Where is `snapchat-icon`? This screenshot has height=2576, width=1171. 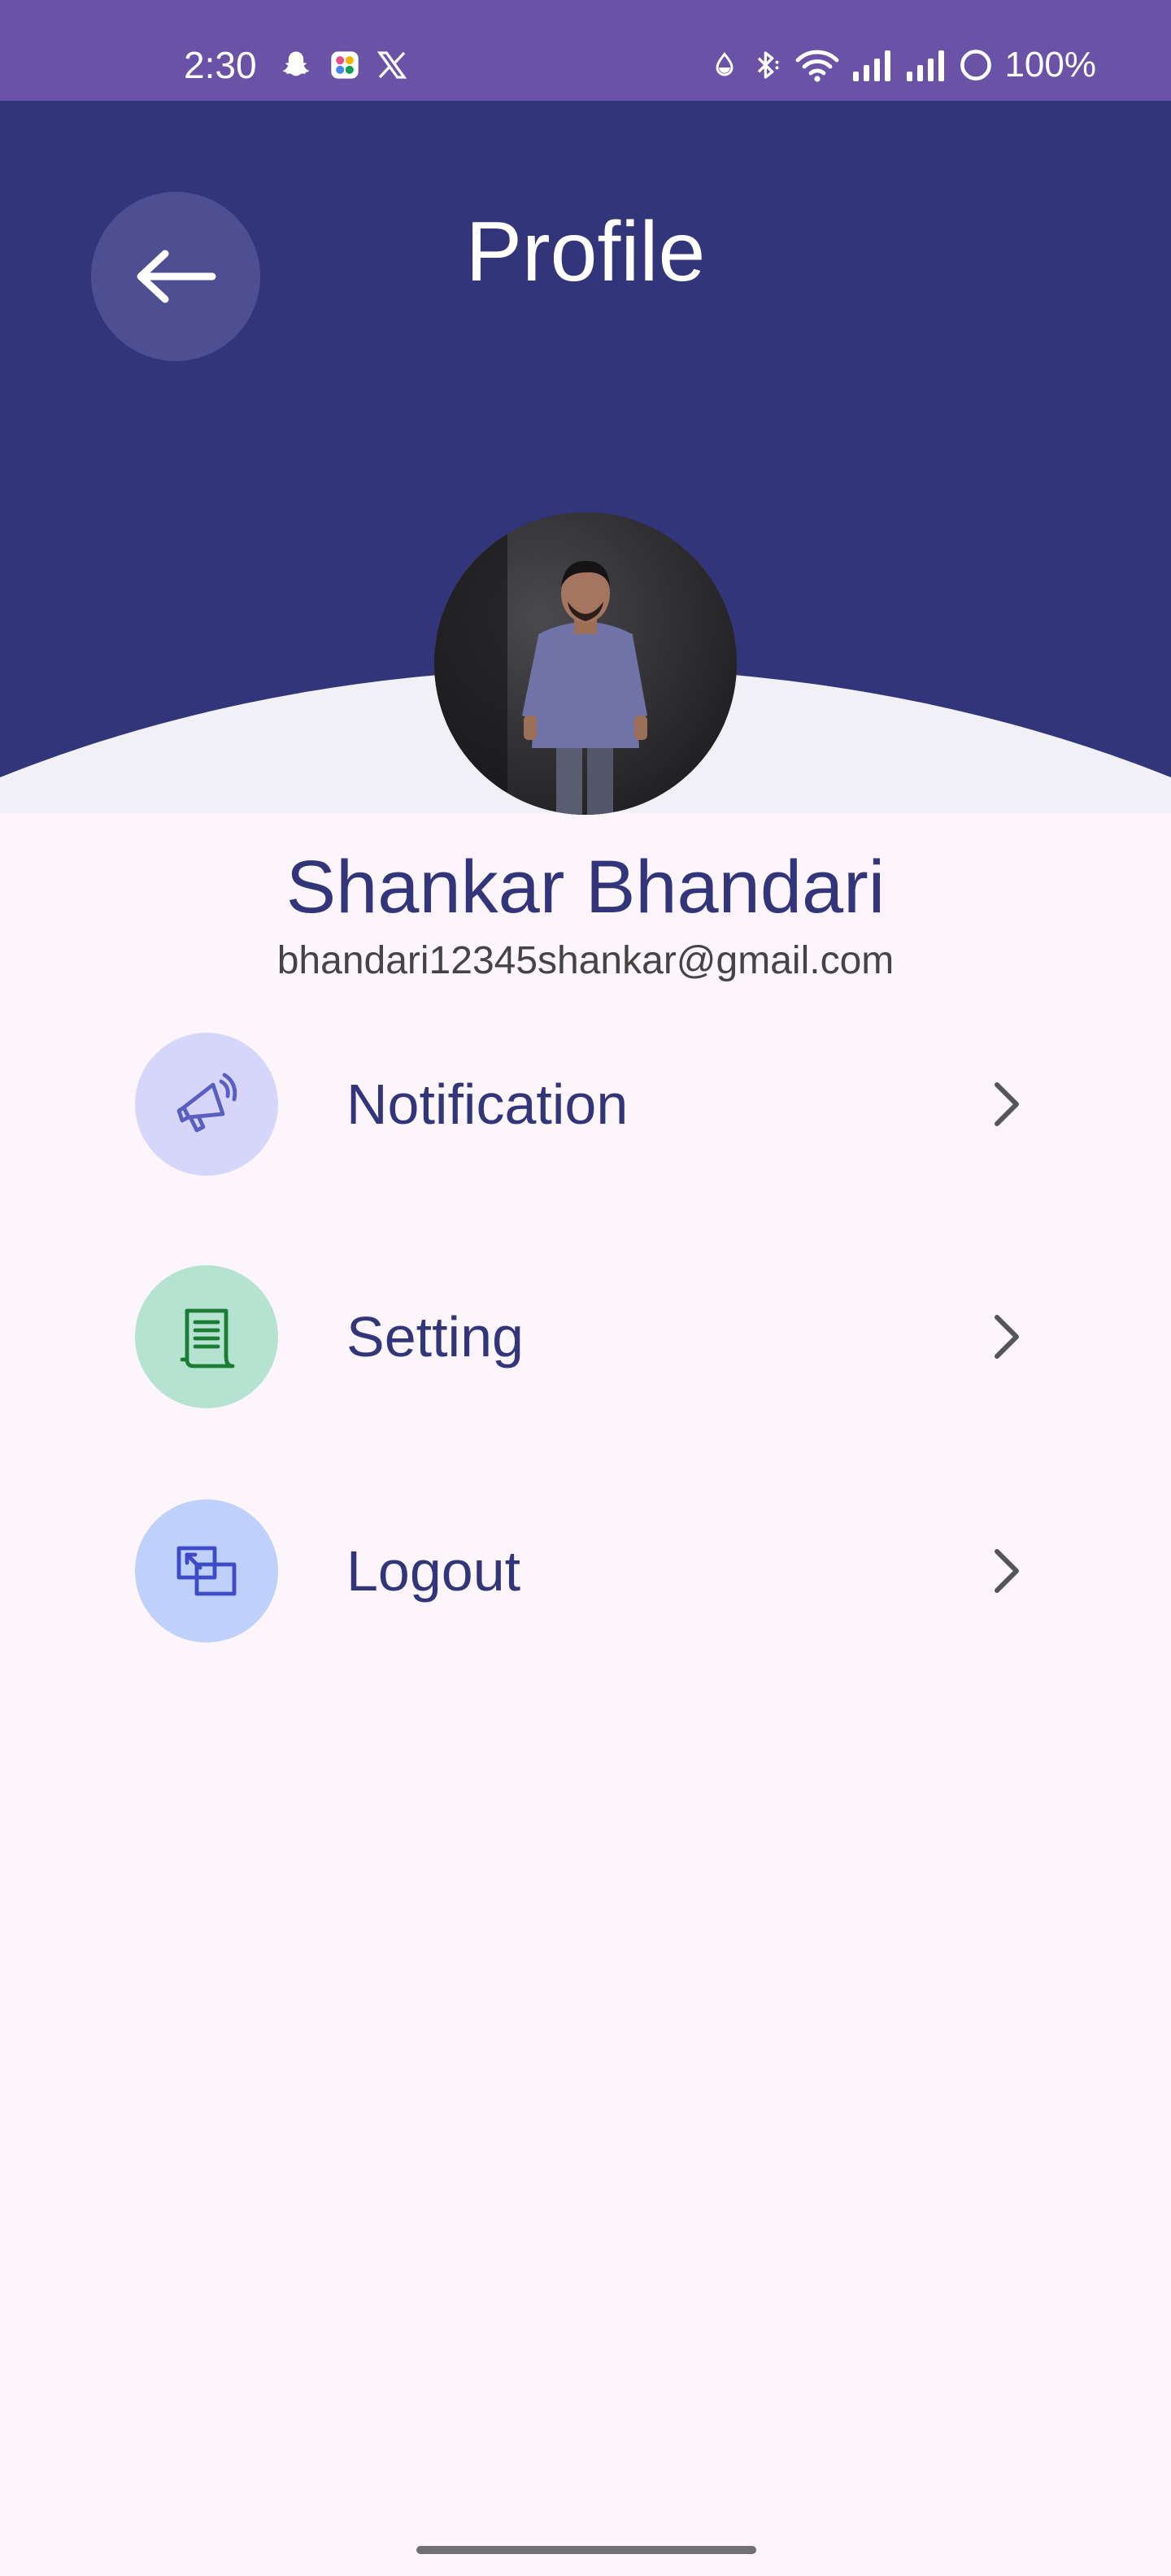 snapchat-icon is located at coordinates (296, 64).